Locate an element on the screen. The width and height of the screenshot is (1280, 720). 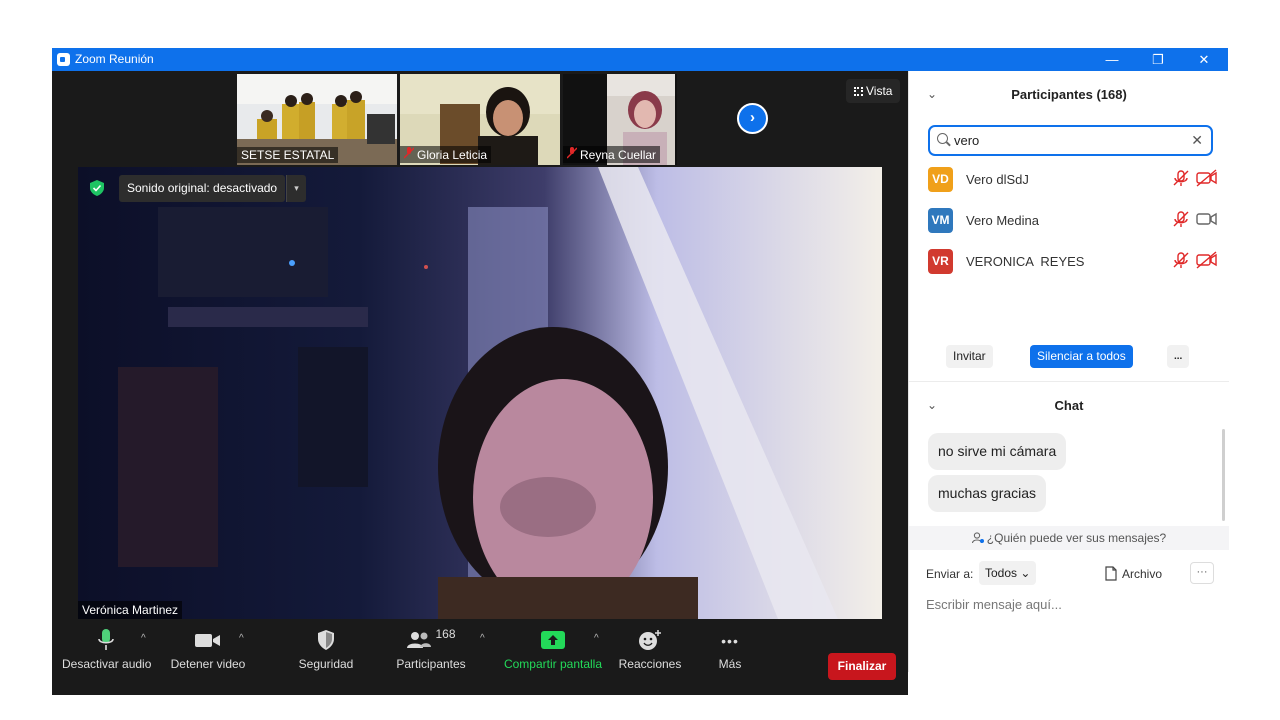
original-sound-dropdown: ▾ is located at coordinates (296, 188).